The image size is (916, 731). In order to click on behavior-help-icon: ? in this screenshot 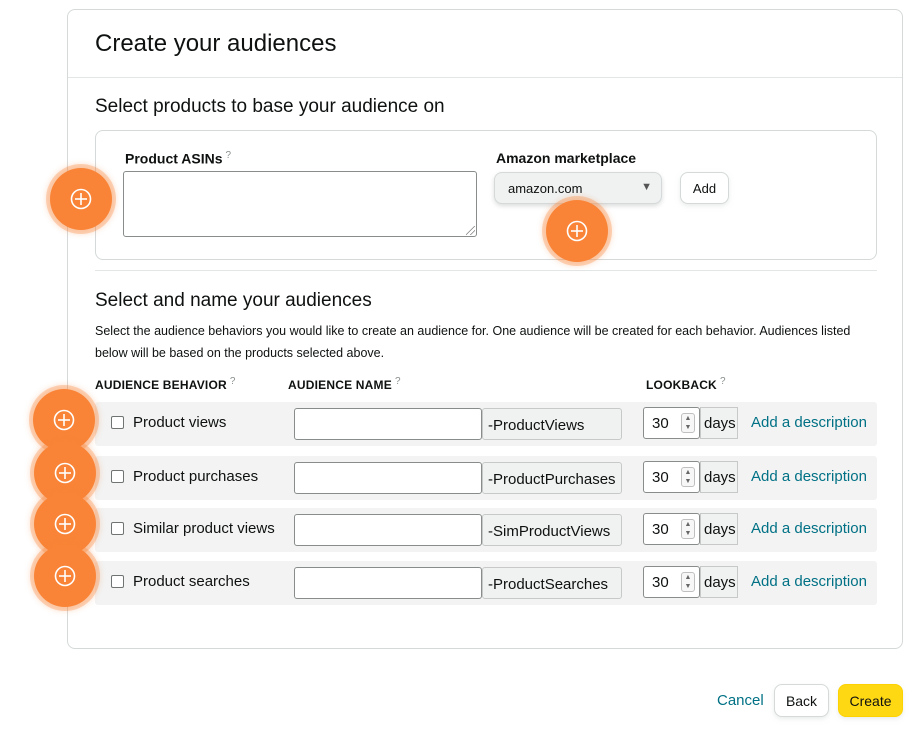, I will do `click(233, 381)`.